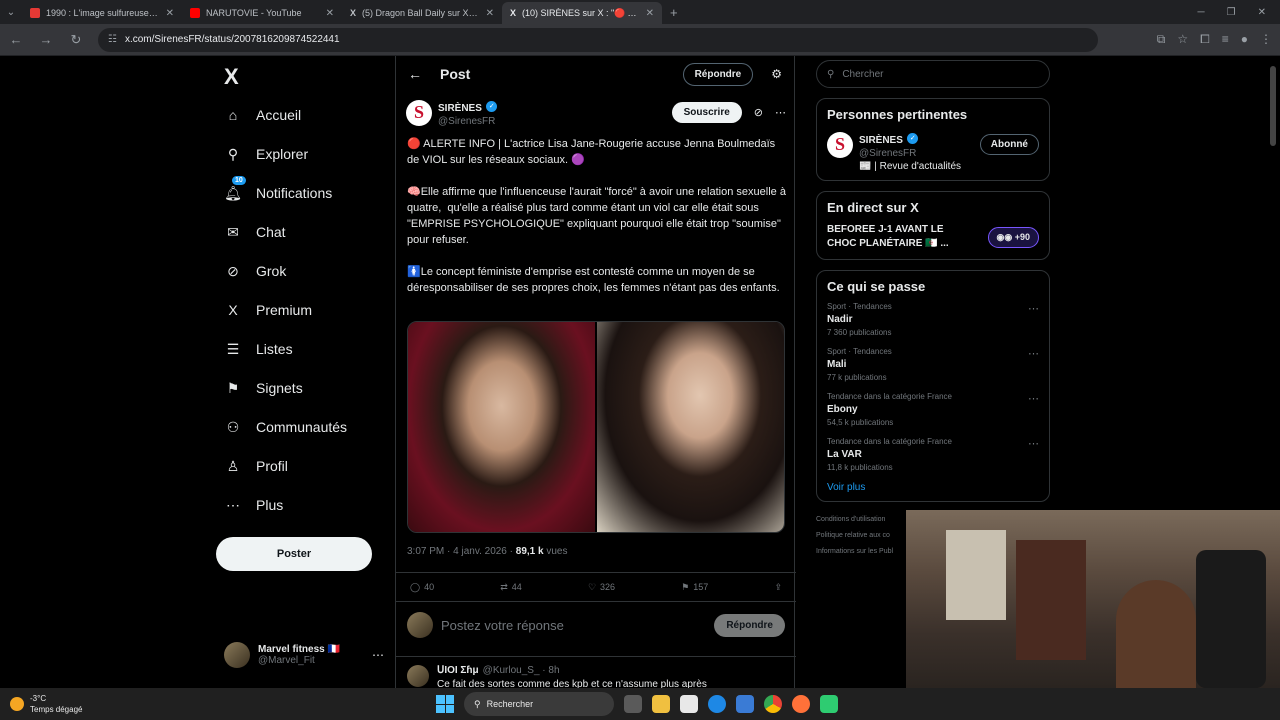 This screenshot has height=720, width=1280. Describe the element at coordinates (422, 13) in the screenshot. I see `browser-tab-3: X (5) Dragon Ball Daily sur X : "Ve ✕` at that location.